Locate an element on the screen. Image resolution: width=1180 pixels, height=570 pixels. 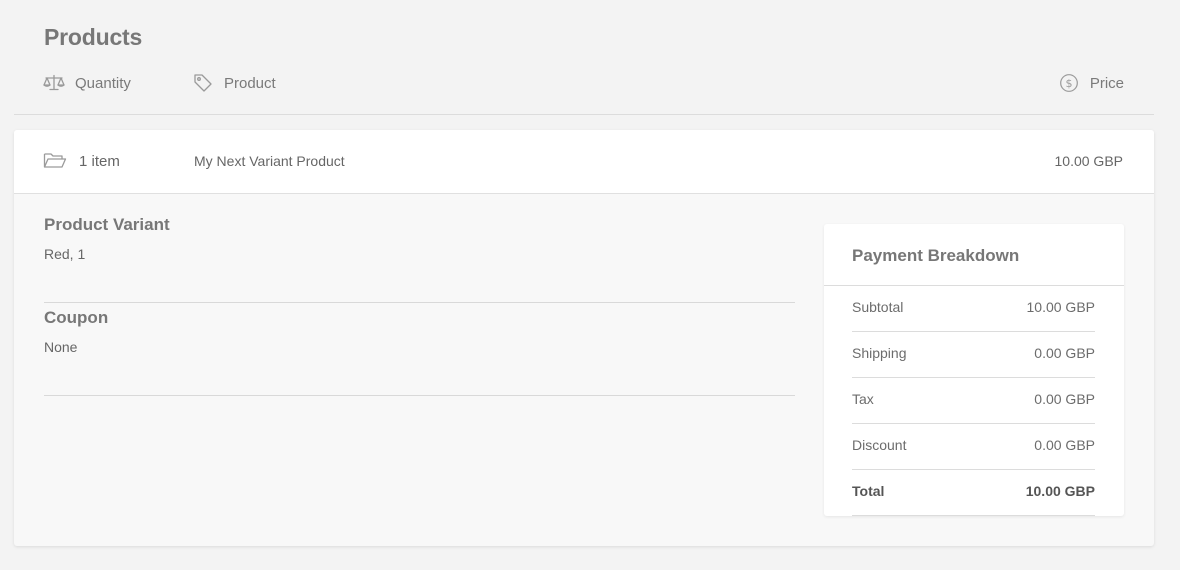
breakdown-label: Tax is located at coordinates (863, 399).